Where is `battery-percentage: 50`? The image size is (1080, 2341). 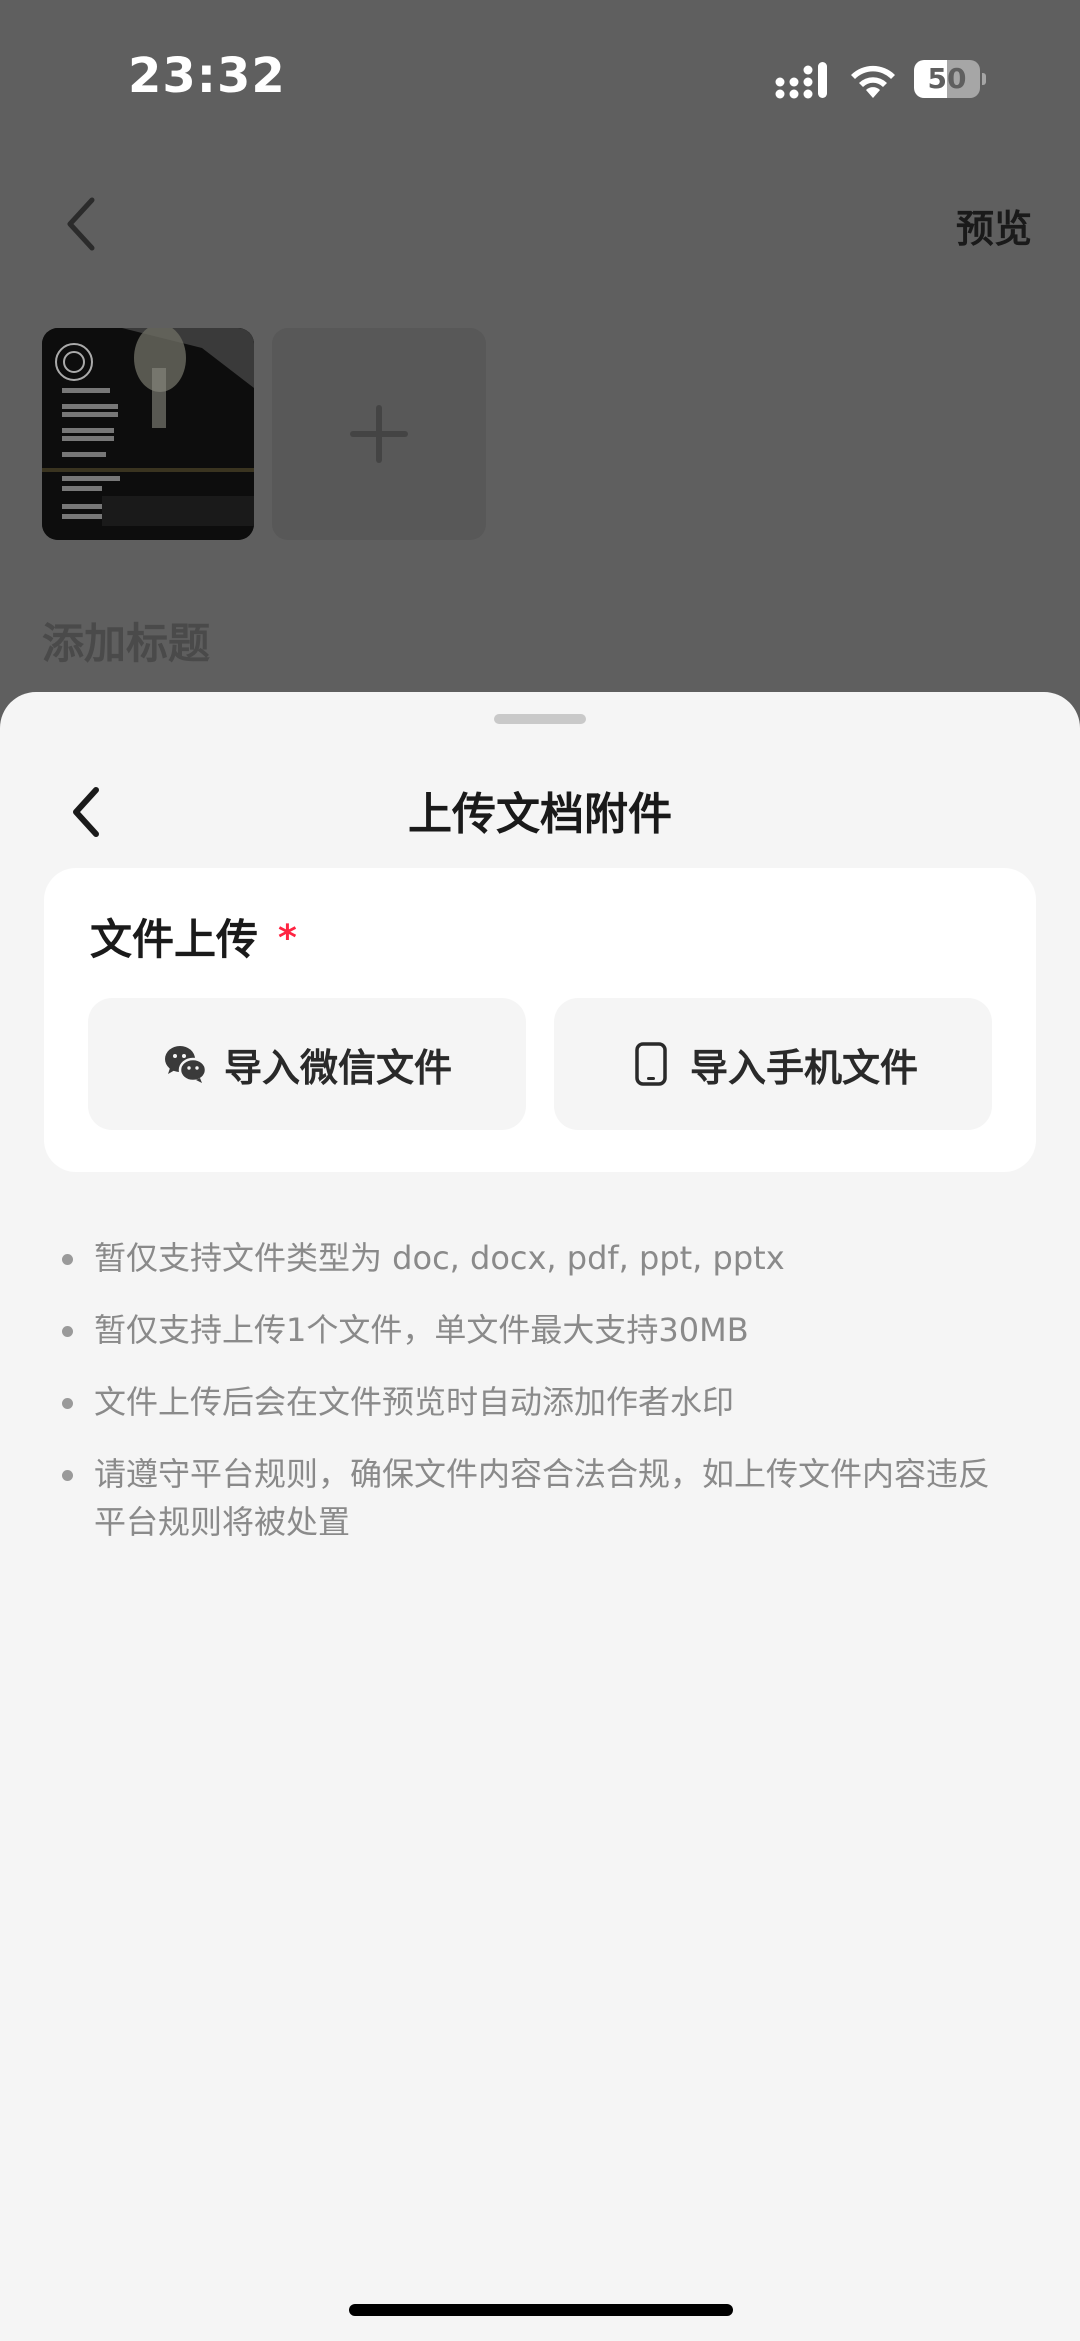
battery-percentage: 50 is located at coordinates (947, 78).